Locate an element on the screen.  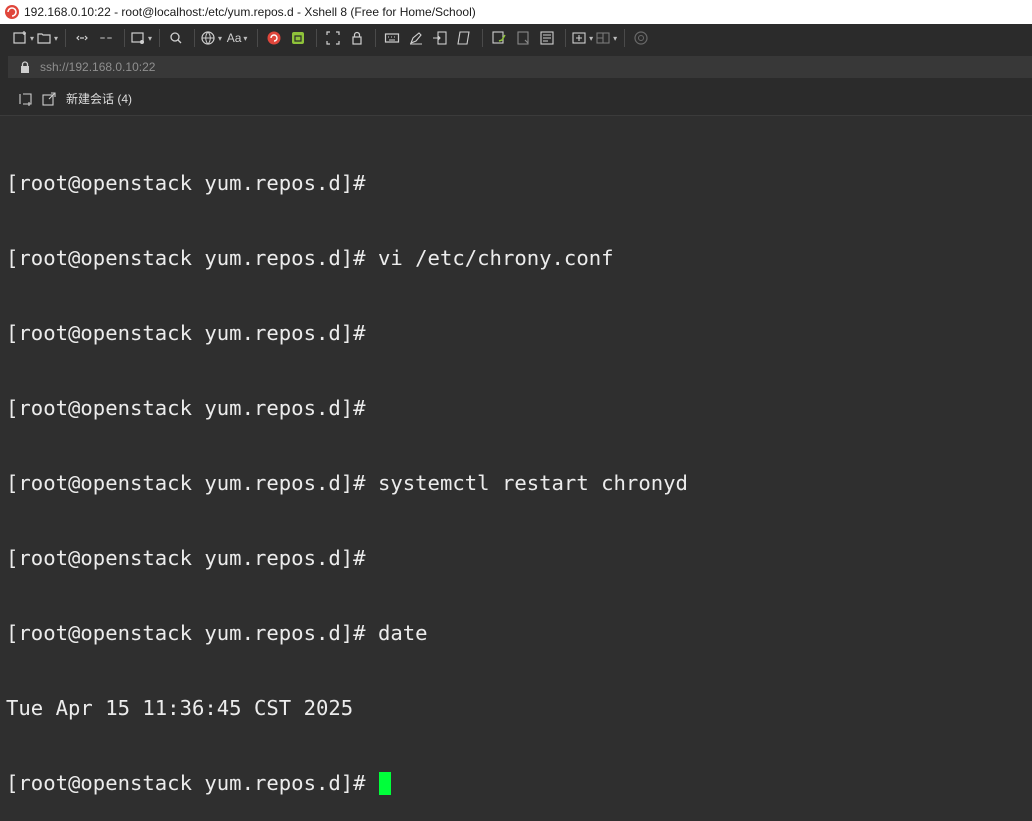
help-icon is located at coordinates (641, 38).